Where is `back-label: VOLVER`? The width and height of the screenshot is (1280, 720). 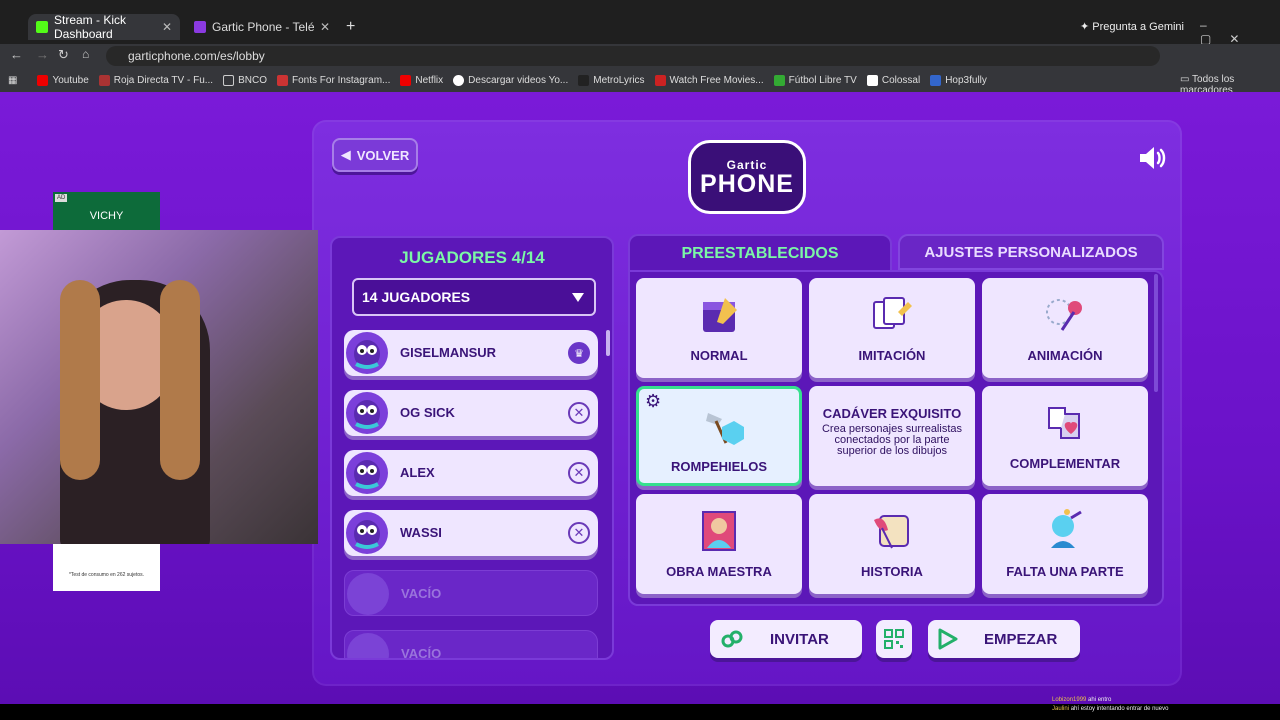
back-label: VOLVER is located at coordinates (383, 155).